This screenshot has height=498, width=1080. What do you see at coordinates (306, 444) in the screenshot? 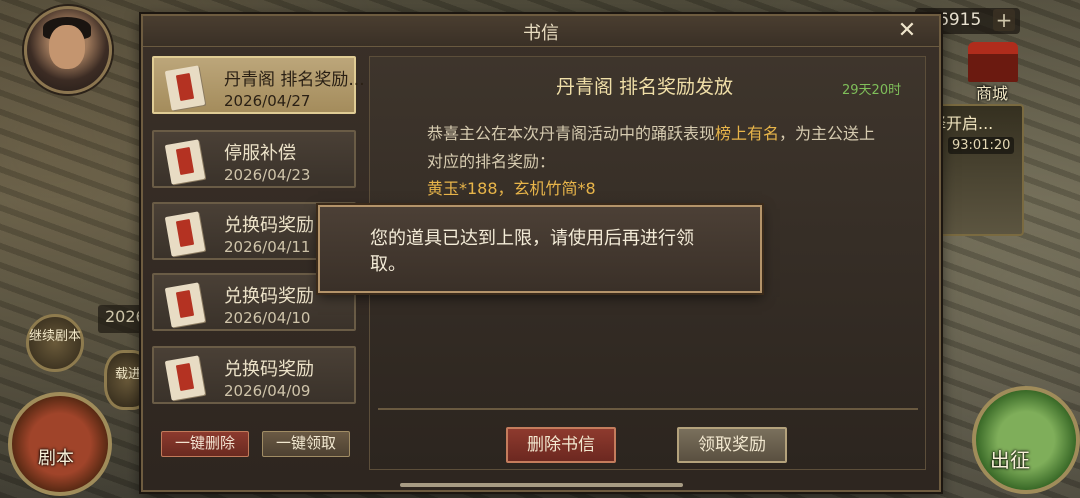
I see `claim-all-button: 一键领取` at bounding box center [306, 444].